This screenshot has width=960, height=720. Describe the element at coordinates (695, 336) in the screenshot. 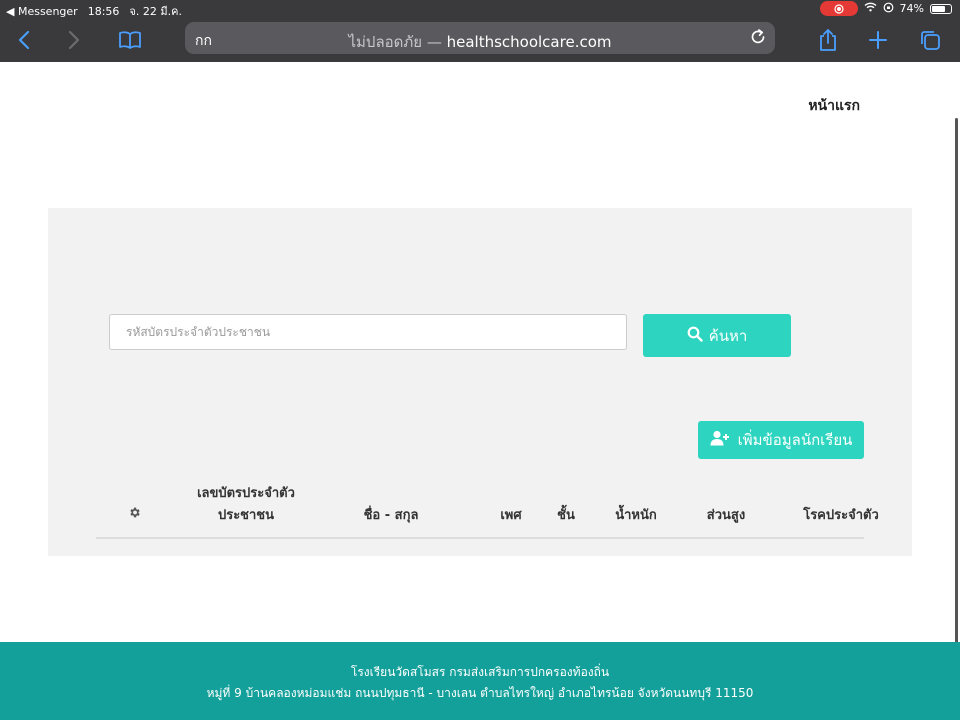

I see `search-icon` at that location.